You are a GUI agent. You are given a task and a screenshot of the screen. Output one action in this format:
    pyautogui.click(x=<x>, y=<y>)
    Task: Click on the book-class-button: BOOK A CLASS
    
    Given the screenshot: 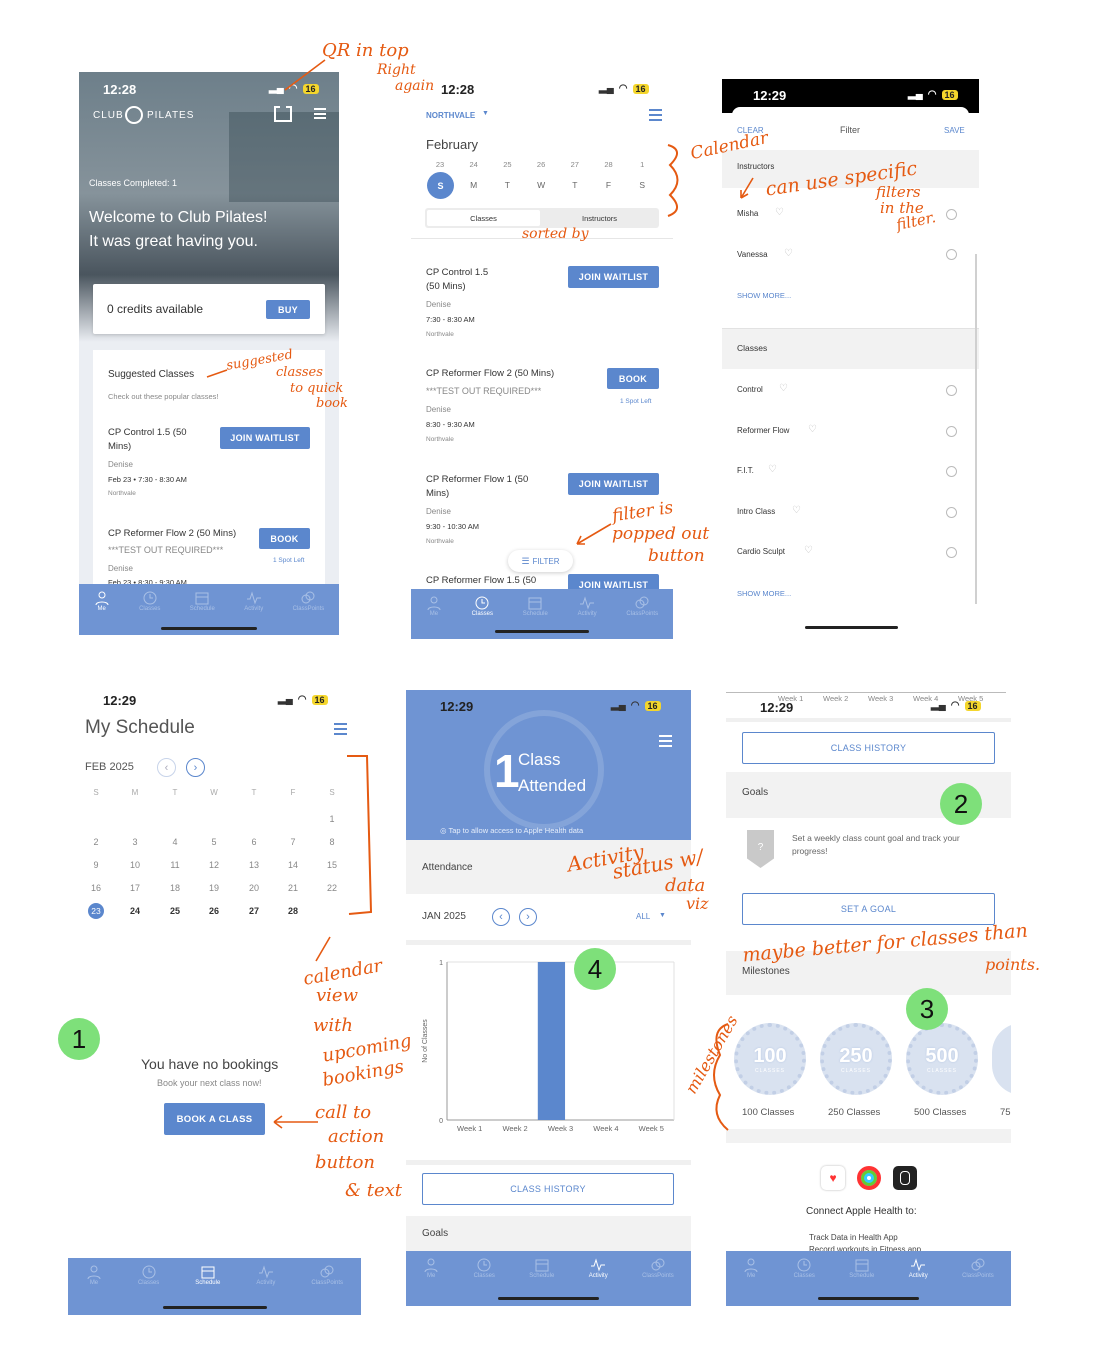 What is the action you would take?
    pyautogui.click(x=214, y=1119)
    